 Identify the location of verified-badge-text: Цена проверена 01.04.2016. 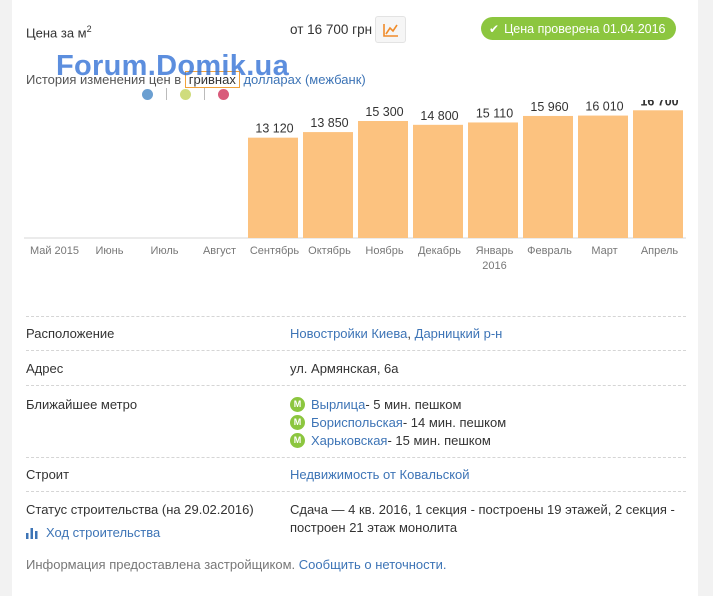
(585, 28).